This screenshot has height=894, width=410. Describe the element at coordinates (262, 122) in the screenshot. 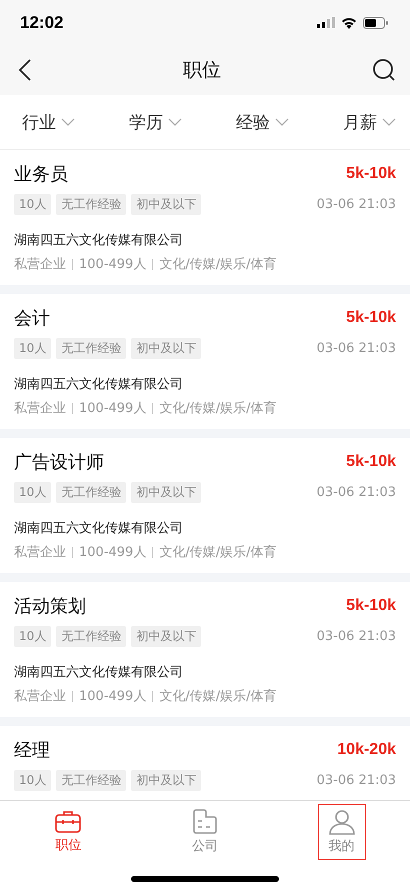

I see `filter-dropdown: 经验` at that location.